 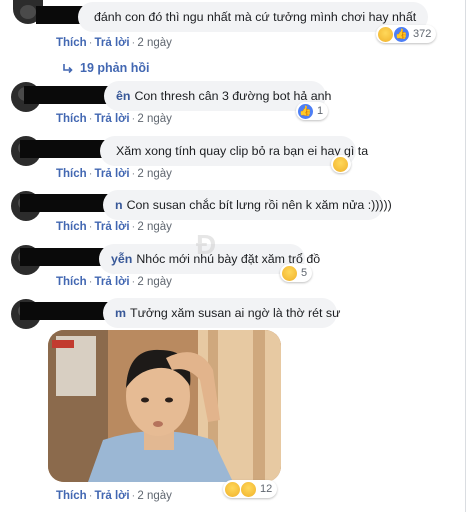 I want to click on comment-bubble: m Tưởng xăm susan ai ngờ là thờ rét sư, so click(x=222, y=313).